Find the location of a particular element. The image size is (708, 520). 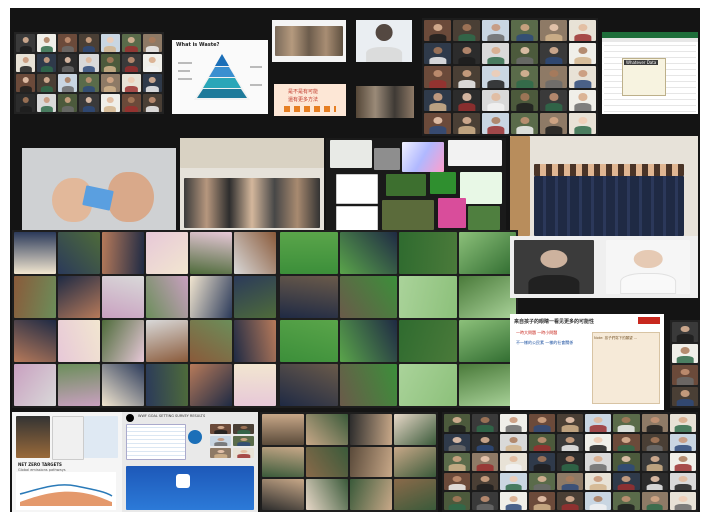

sheet-header: Whatever Data is located at coordinates (641, 62).